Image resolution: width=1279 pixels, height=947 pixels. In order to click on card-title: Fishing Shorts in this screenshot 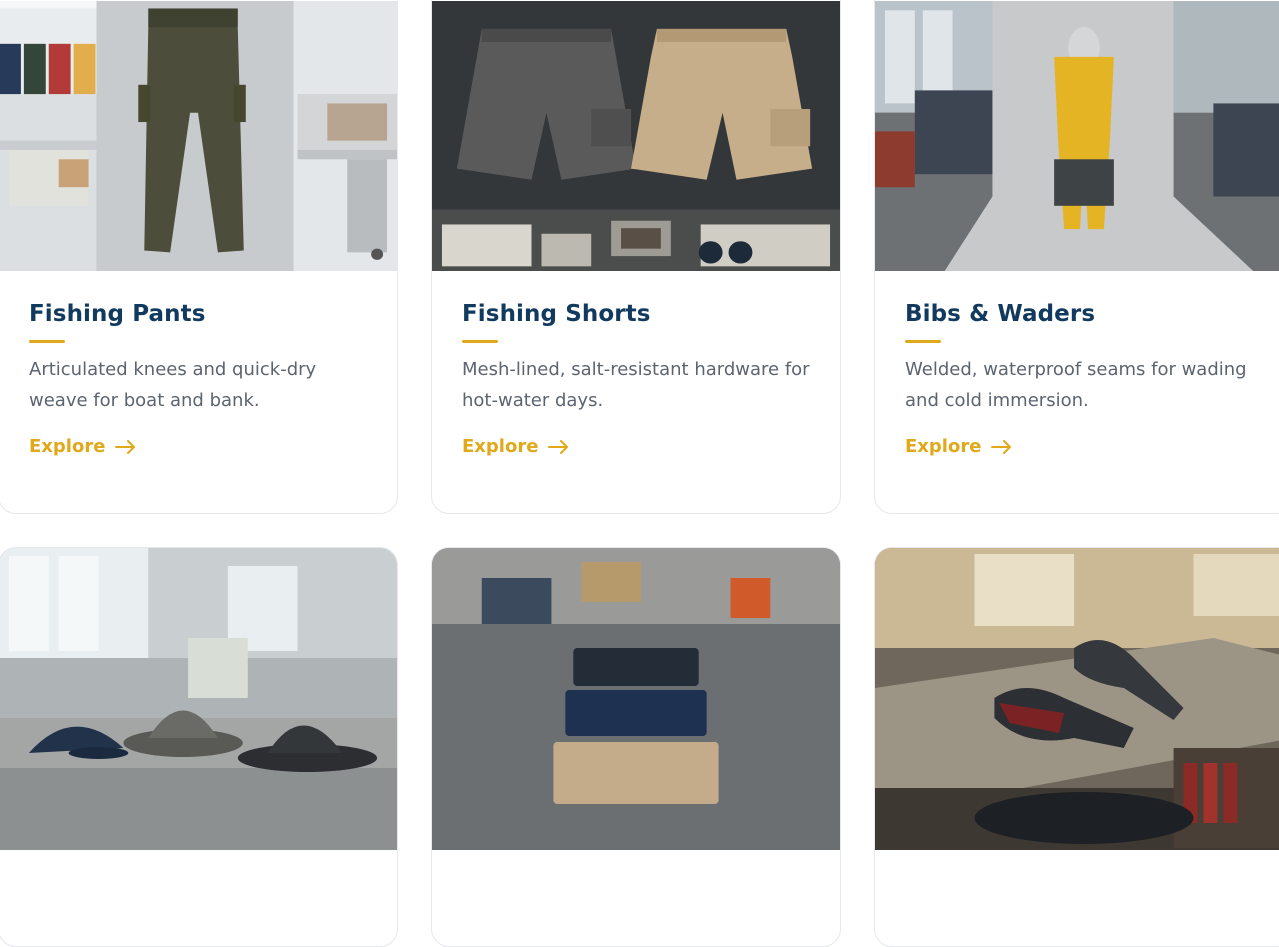, I will do `click(556, 314)`.